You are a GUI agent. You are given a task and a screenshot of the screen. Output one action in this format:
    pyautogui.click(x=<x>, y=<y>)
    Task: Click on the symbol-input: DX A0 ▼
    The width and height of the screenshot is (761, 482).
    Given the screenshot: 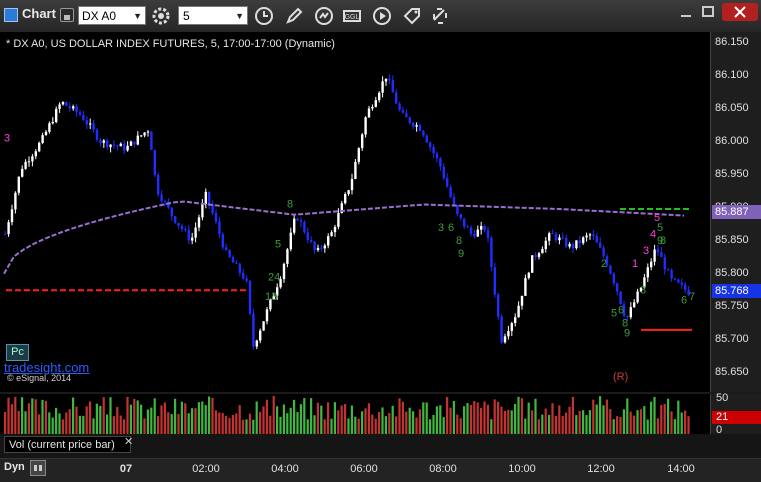 What is the action you would take?
    pyautogui.click(x=112, y=15)
    